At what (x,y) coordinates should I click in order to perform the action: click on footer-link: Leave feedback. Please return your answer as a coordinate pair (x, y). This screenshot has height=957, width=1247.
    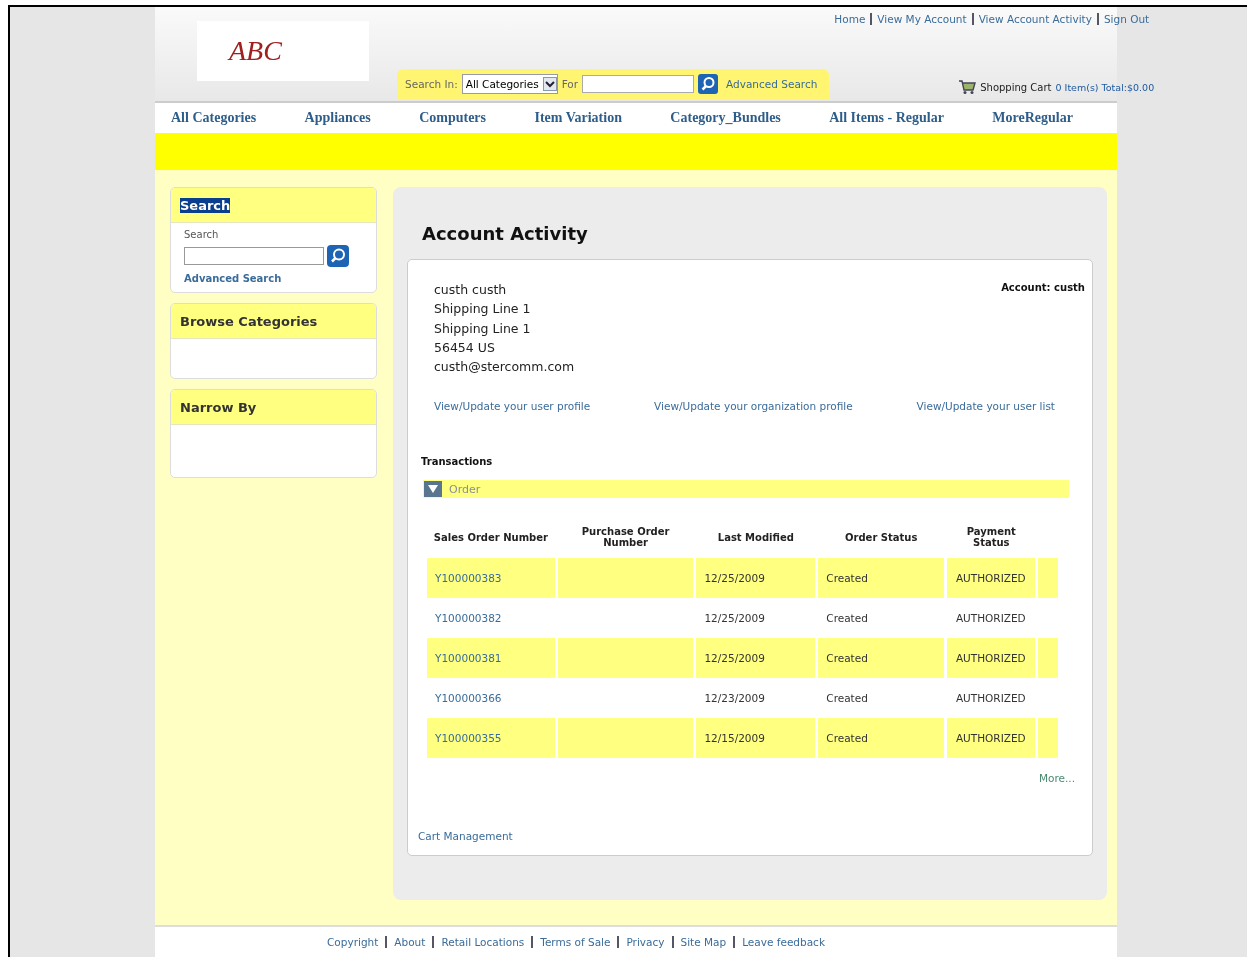
    Looking at the image, I should click on (782, 942).